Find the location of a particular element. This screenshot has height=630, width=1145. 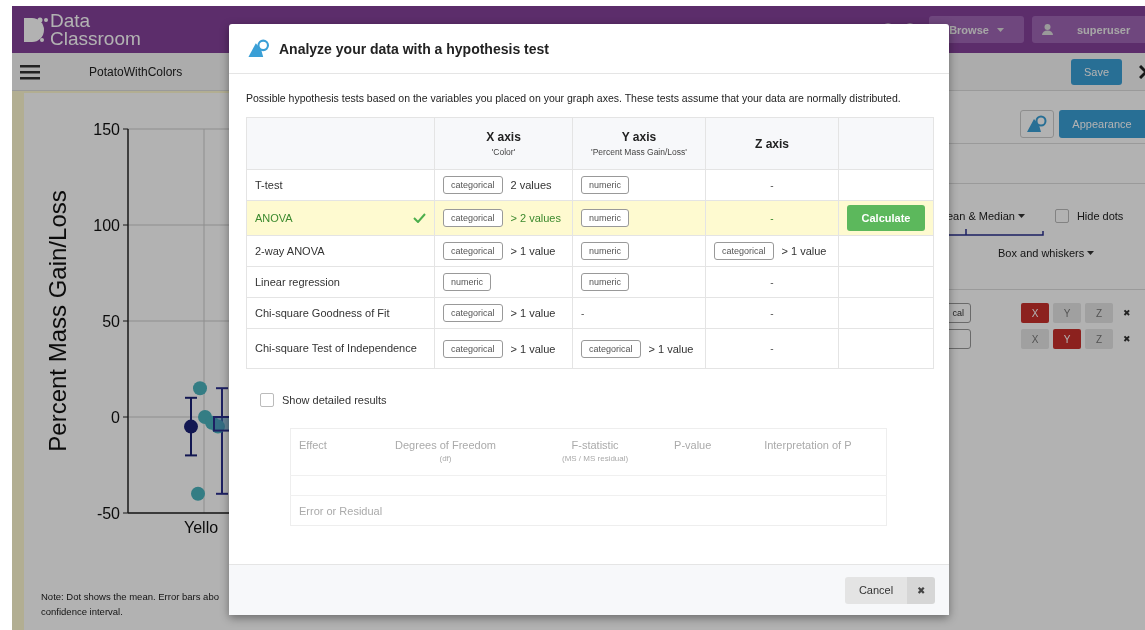

column-header: P-value is located at coordinates (693, 445).